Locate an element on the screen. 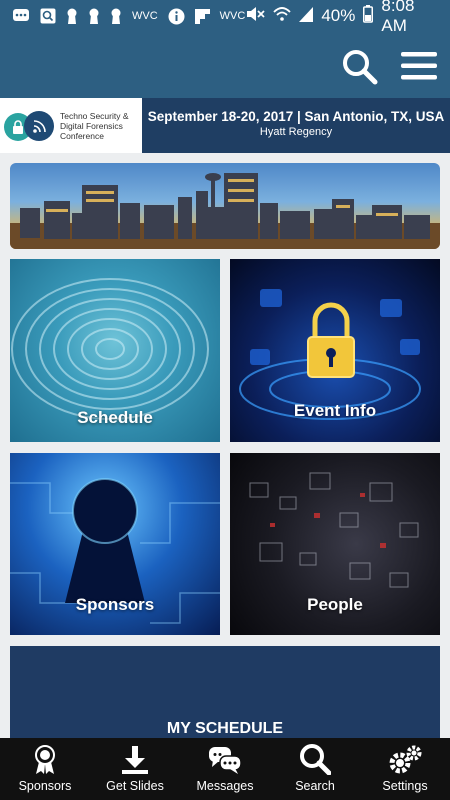 The height and width of the screenshot is (800, 450). chat-icon is located at coordinates (21, 16).